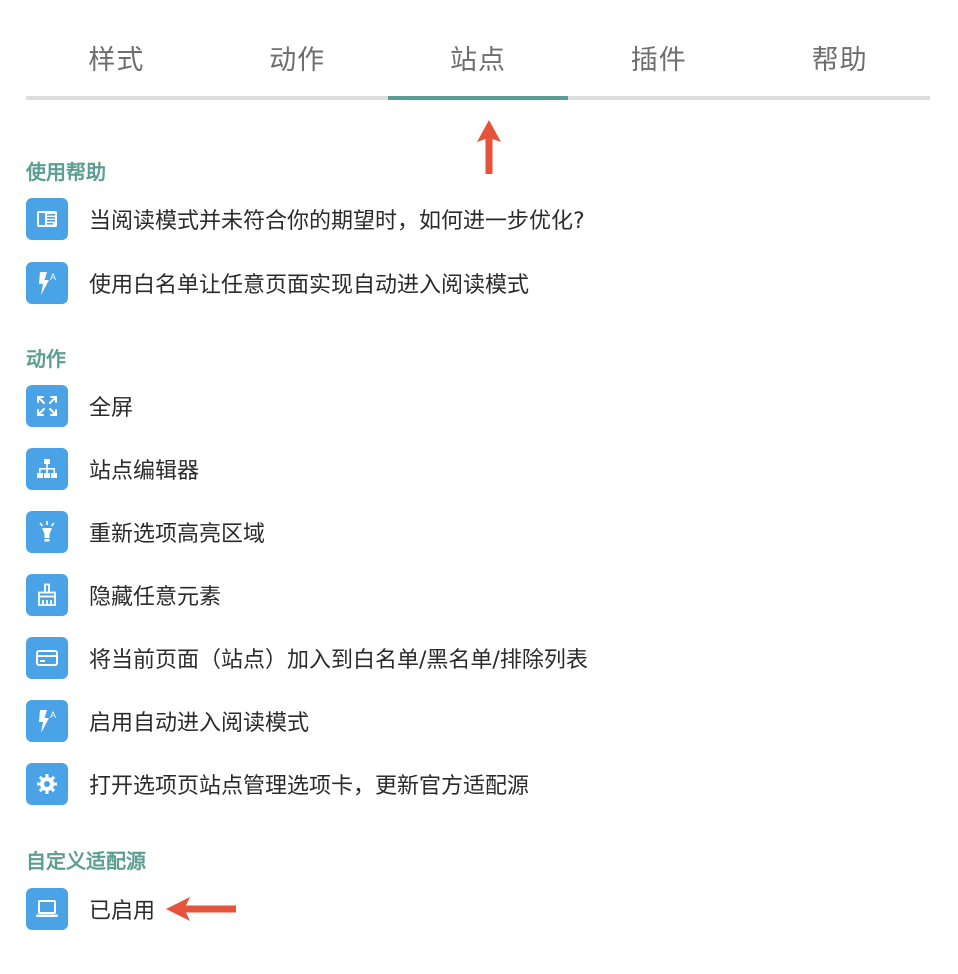 Image resolution: width=958 pixels, height=974 pixels. What do you see at coordinates (47, 219) in the screenshot?
I see `reader-card-icon` at bounding box center [47, 219].